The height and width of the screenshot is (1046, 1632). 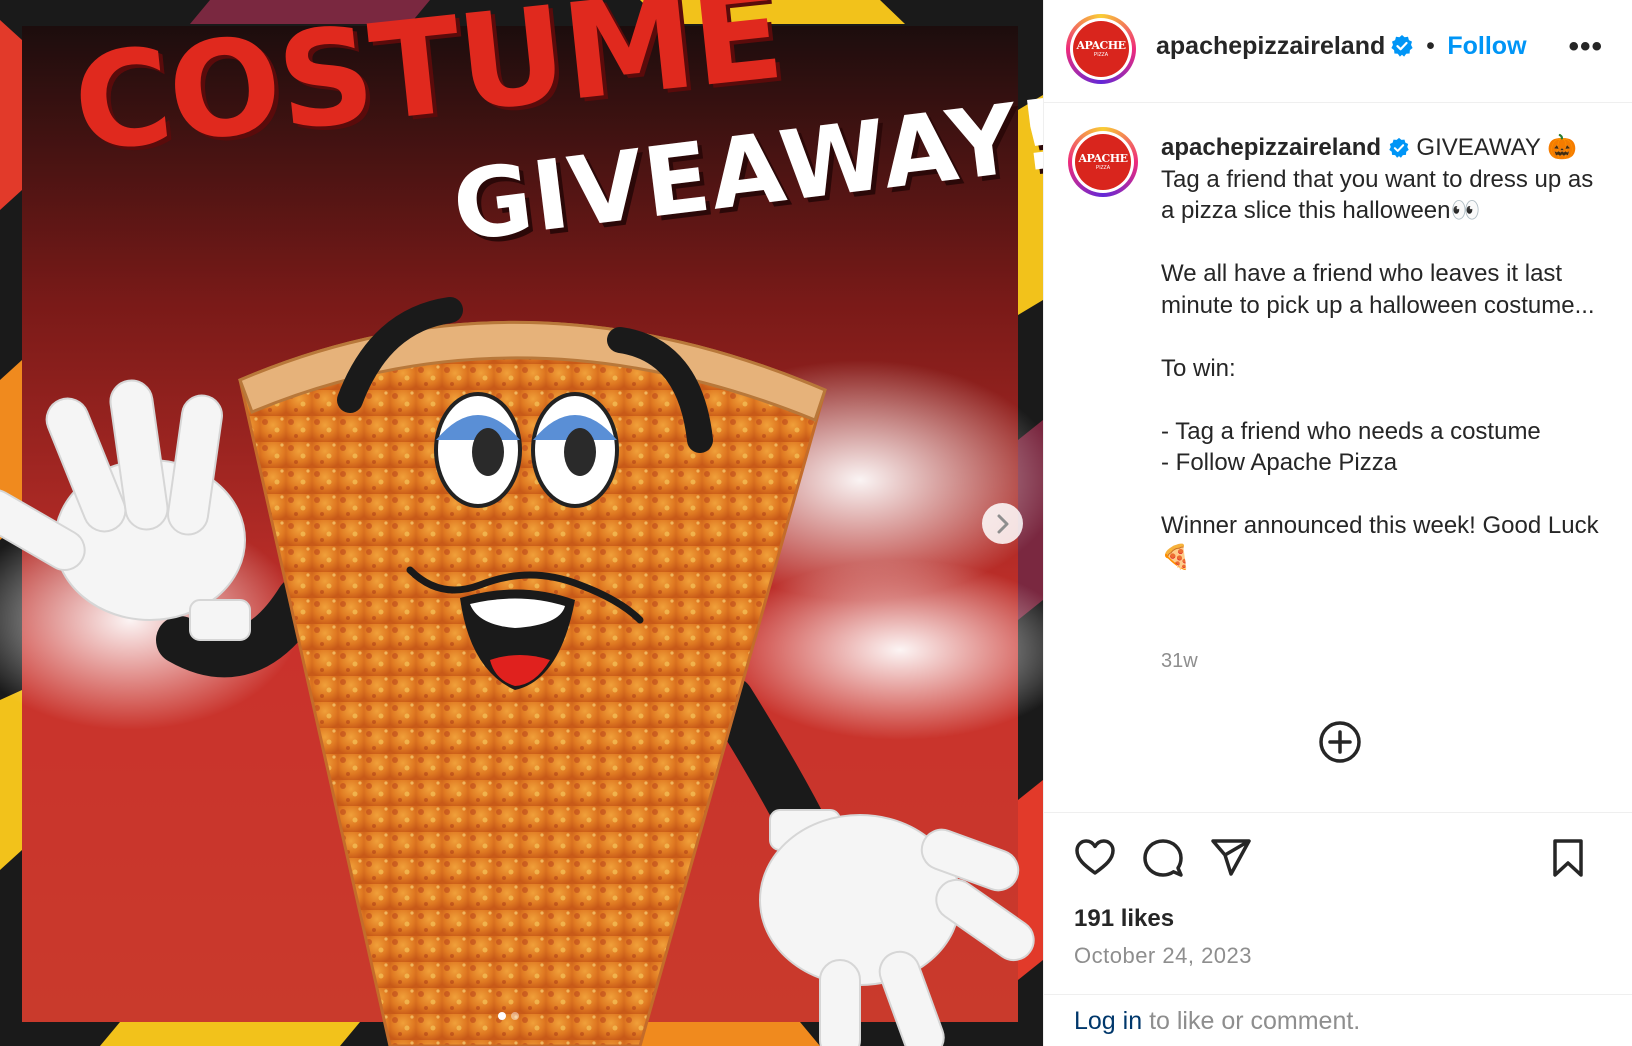 I want to click on caption-line: - Tag a friend who needs a costume, so click(x=1351, y=431).